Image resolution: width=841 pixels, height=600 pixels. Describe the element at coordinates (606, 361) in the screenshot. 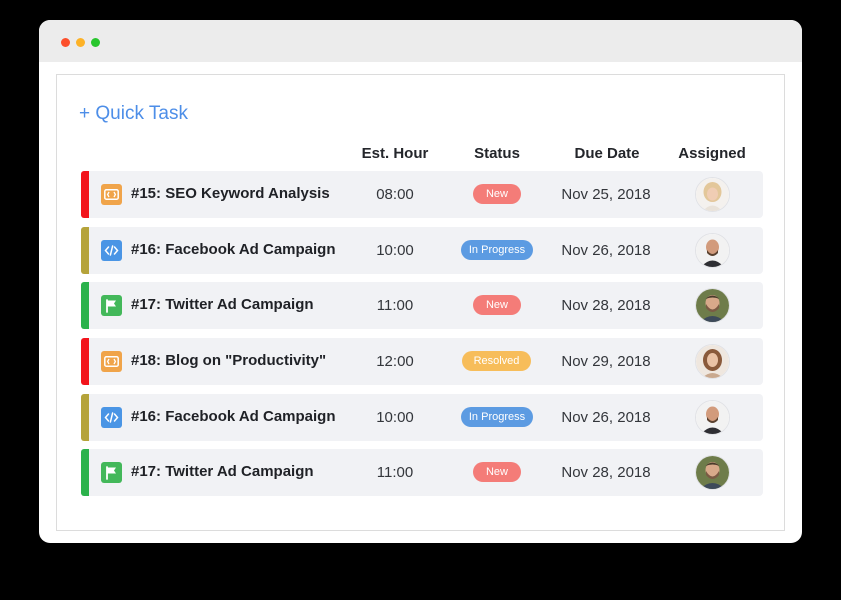

I see `due-date: Nov 29, 2018` at that location.